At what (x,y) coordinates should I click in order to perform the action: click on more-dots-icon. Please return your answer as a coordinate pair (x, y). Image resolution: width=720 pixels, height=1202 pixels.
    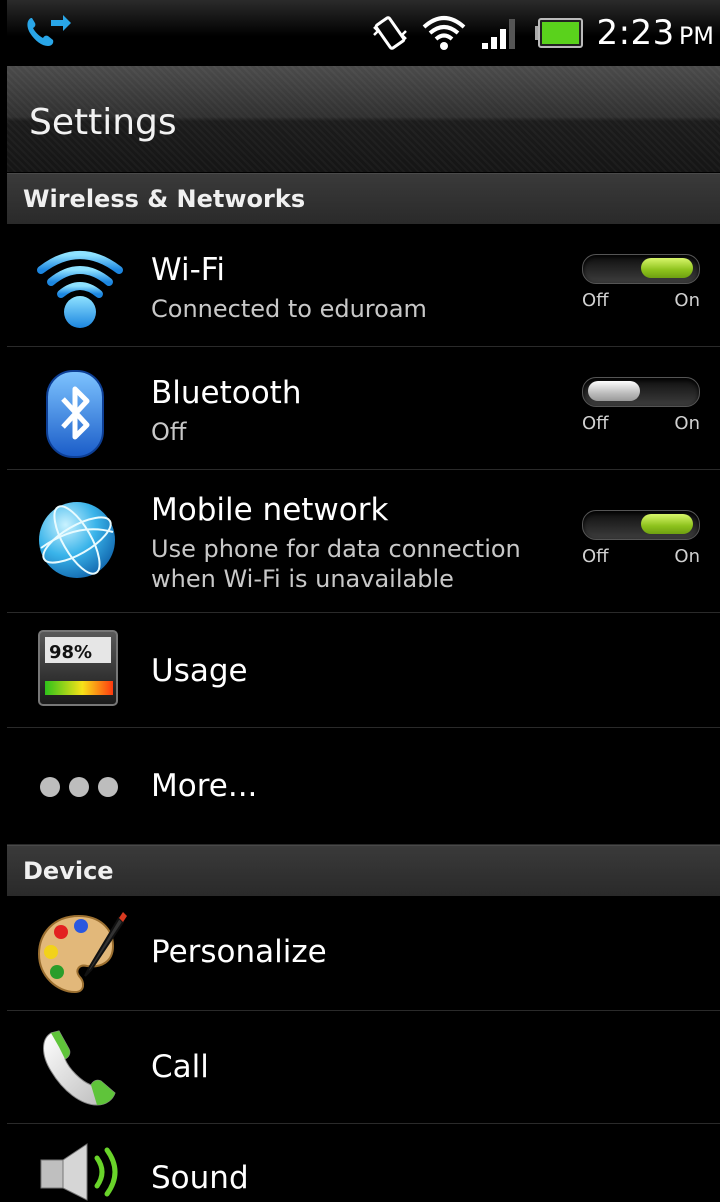
    Looking at the image, I should click on (79, 787).